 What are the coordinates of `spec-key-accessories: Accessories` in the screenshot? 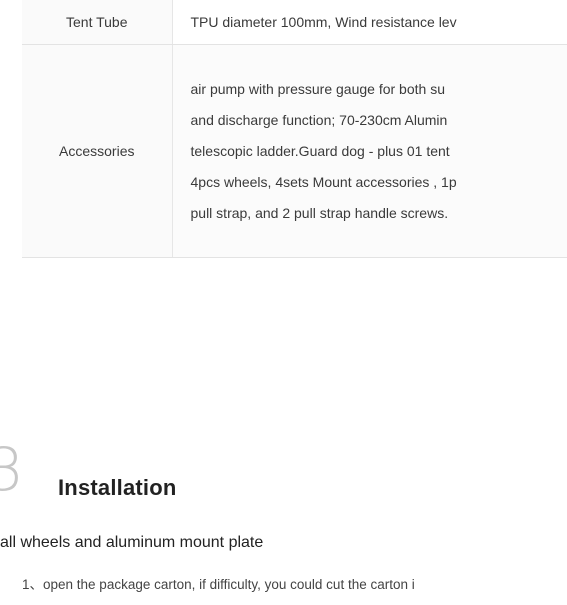 It's located at (97, 151).